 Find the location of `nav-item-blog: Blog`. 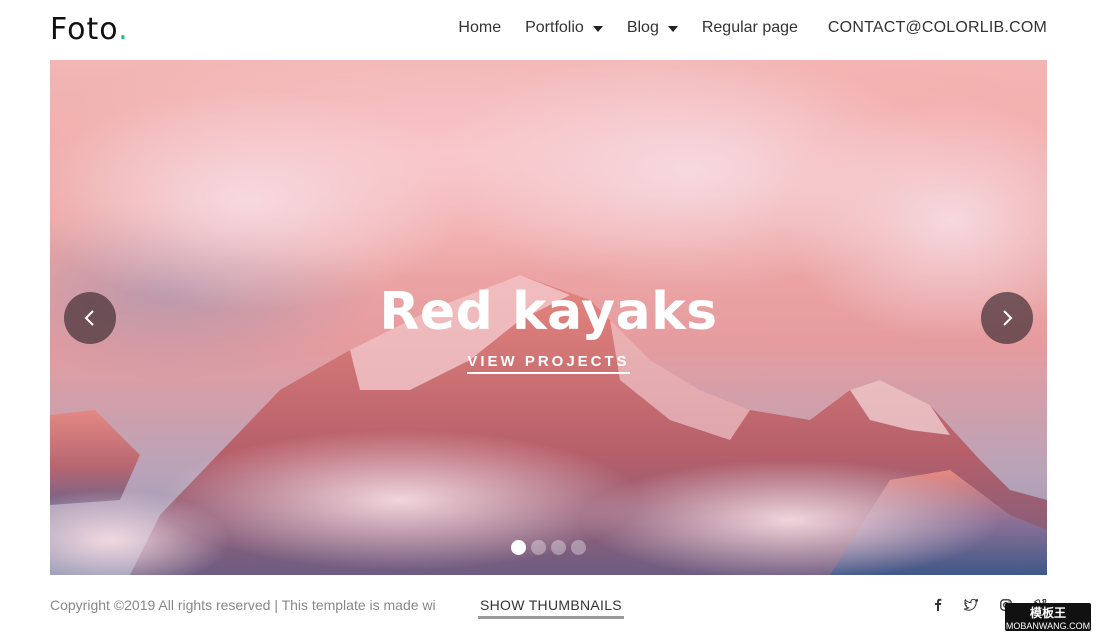

nav-item-blog: Blog is located at coordinates (652, 28).